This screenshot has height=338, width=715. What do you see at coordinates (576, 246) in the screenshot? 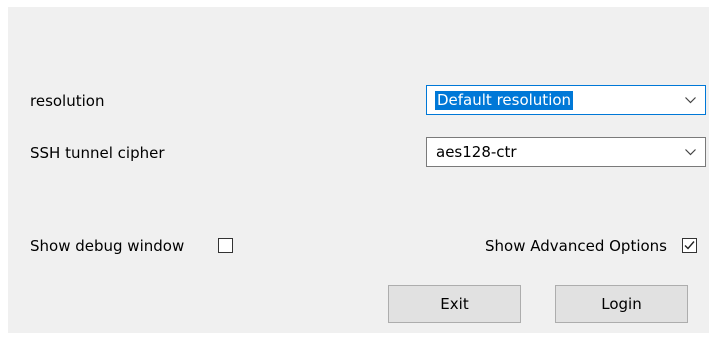
I see `advanced-options-label: Show Advanced Options` at bounding box center [576, 246].